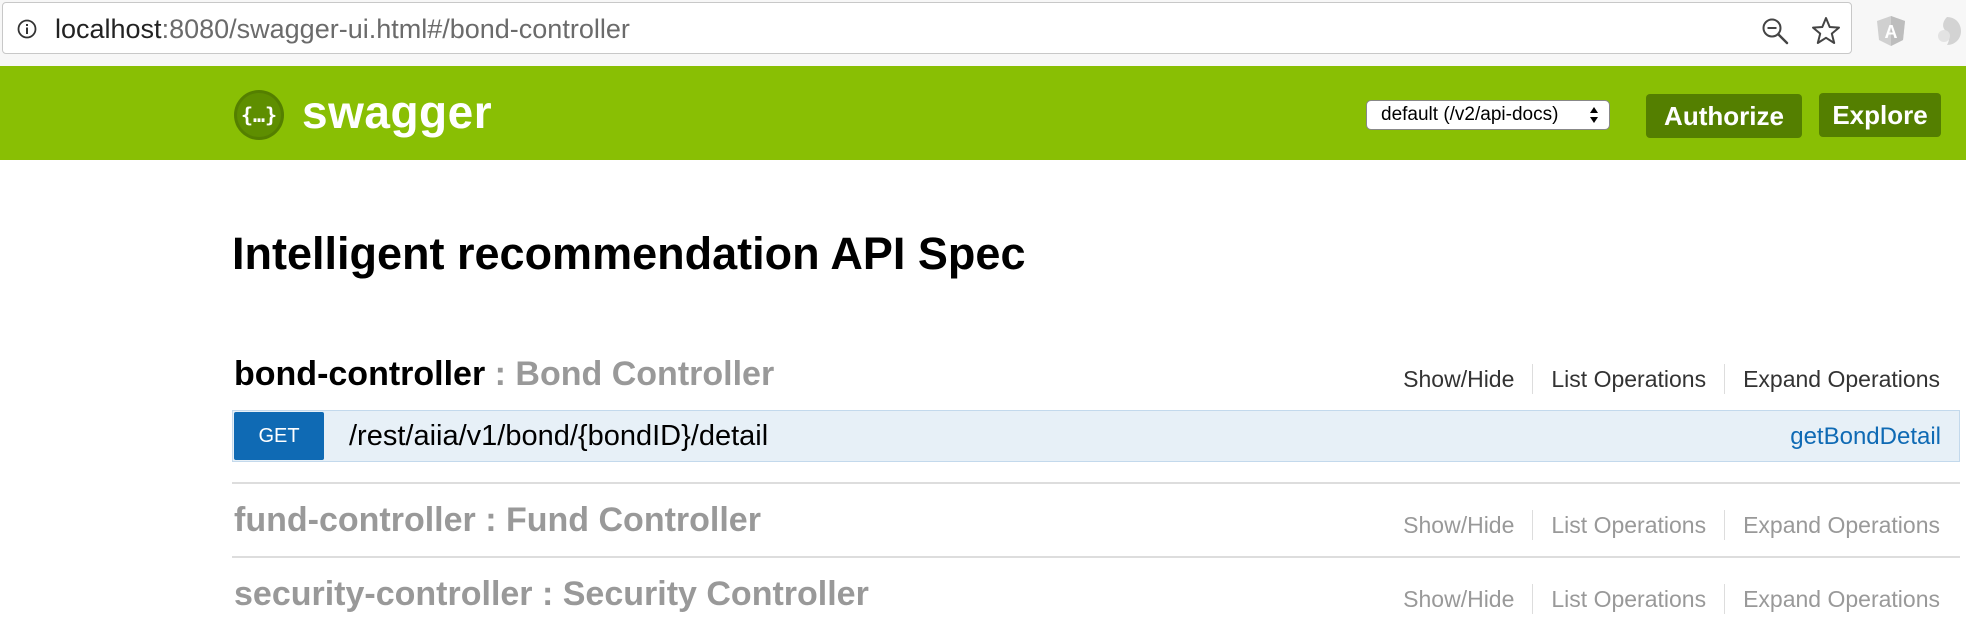 The width and height of the screenshot is (1966, 644). What do you see at coordinates (1947, 31) in the screenshot?
I see `extension-icon` at bounding box center [1947, 31].